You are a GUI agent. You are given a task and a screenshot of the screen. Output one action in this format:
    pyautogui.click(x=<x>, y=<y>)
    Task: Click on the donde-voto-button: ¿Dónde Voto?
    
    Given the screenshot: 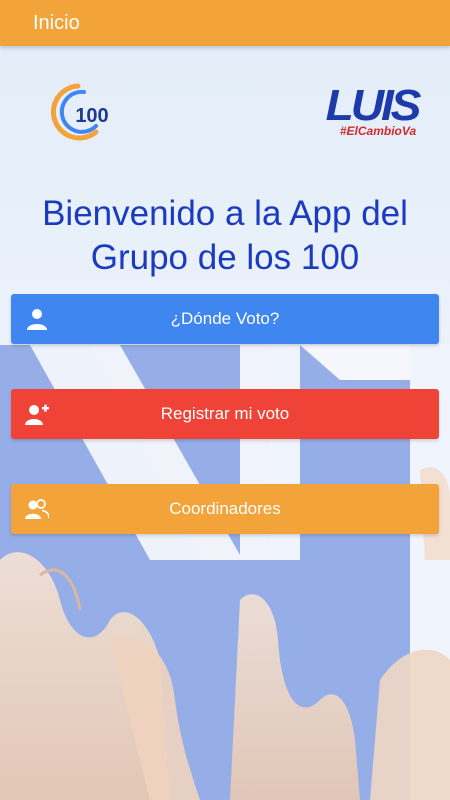 What is the action you would take?
    pyautogui.click(x=225, y=319)
    